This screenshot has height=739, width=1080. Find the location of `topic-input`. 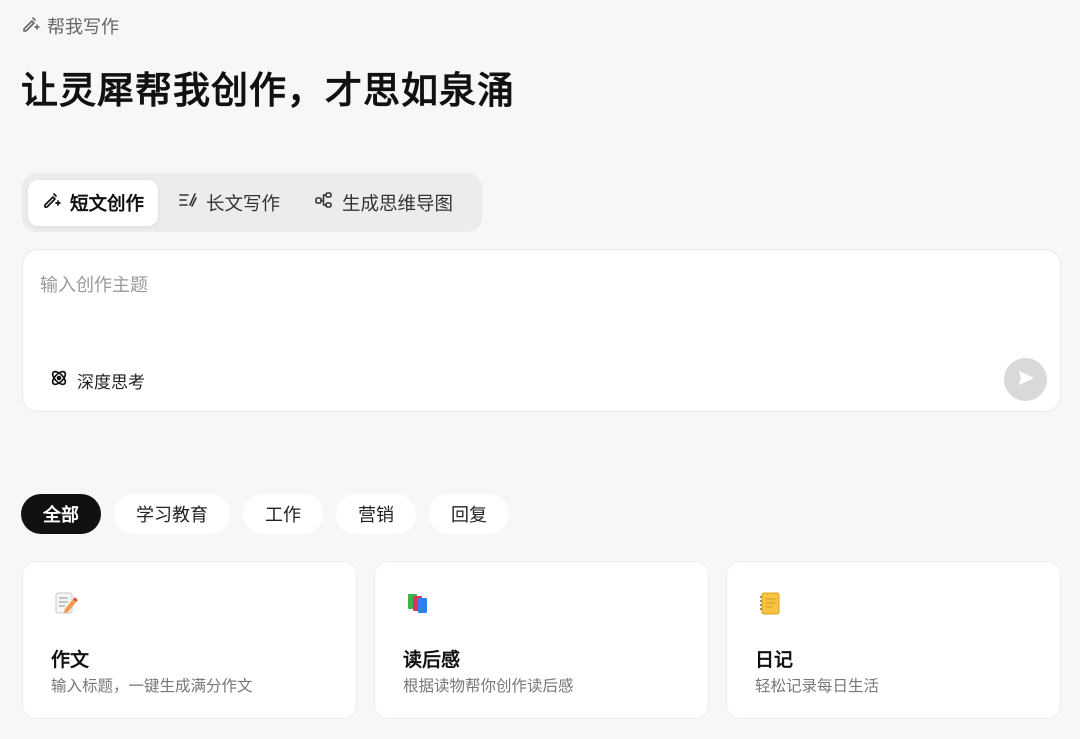

topic-input is located at coordinates (520, 285).